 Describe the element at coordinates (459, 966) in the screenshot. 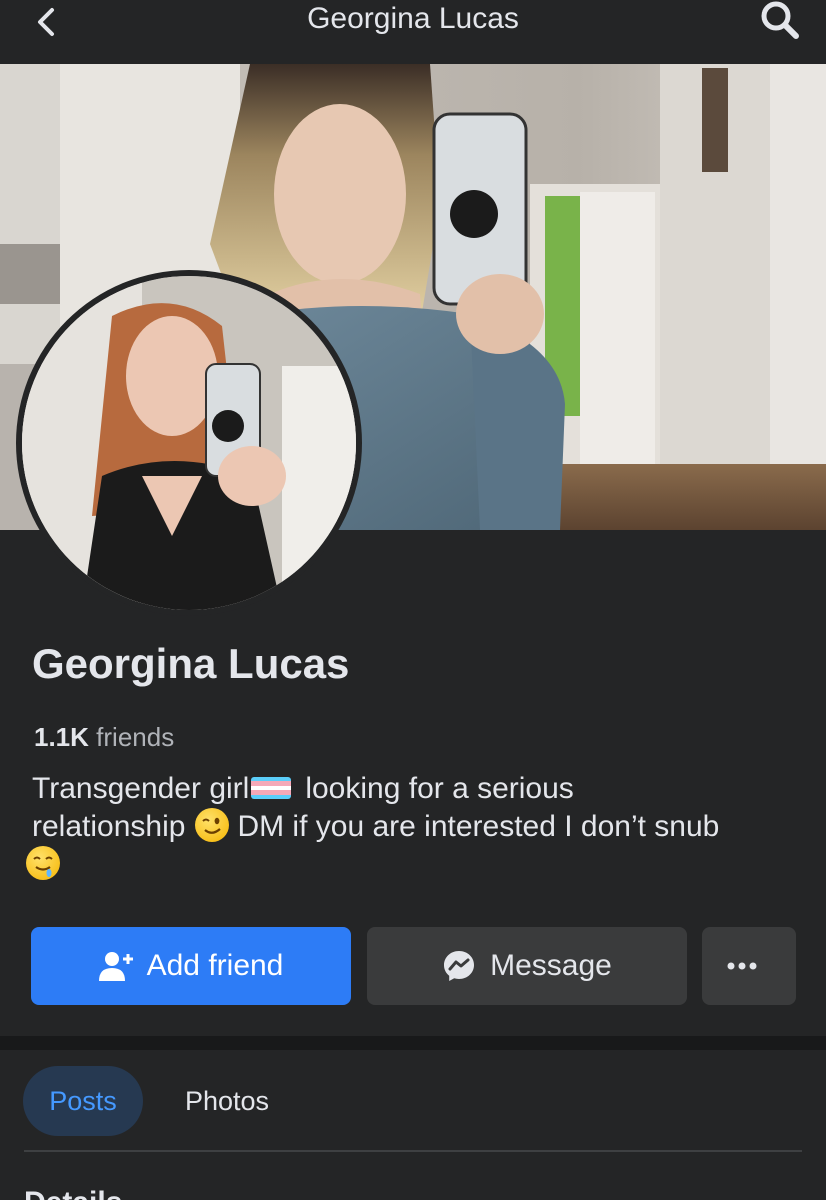

I see `messenger-icon` at that location.